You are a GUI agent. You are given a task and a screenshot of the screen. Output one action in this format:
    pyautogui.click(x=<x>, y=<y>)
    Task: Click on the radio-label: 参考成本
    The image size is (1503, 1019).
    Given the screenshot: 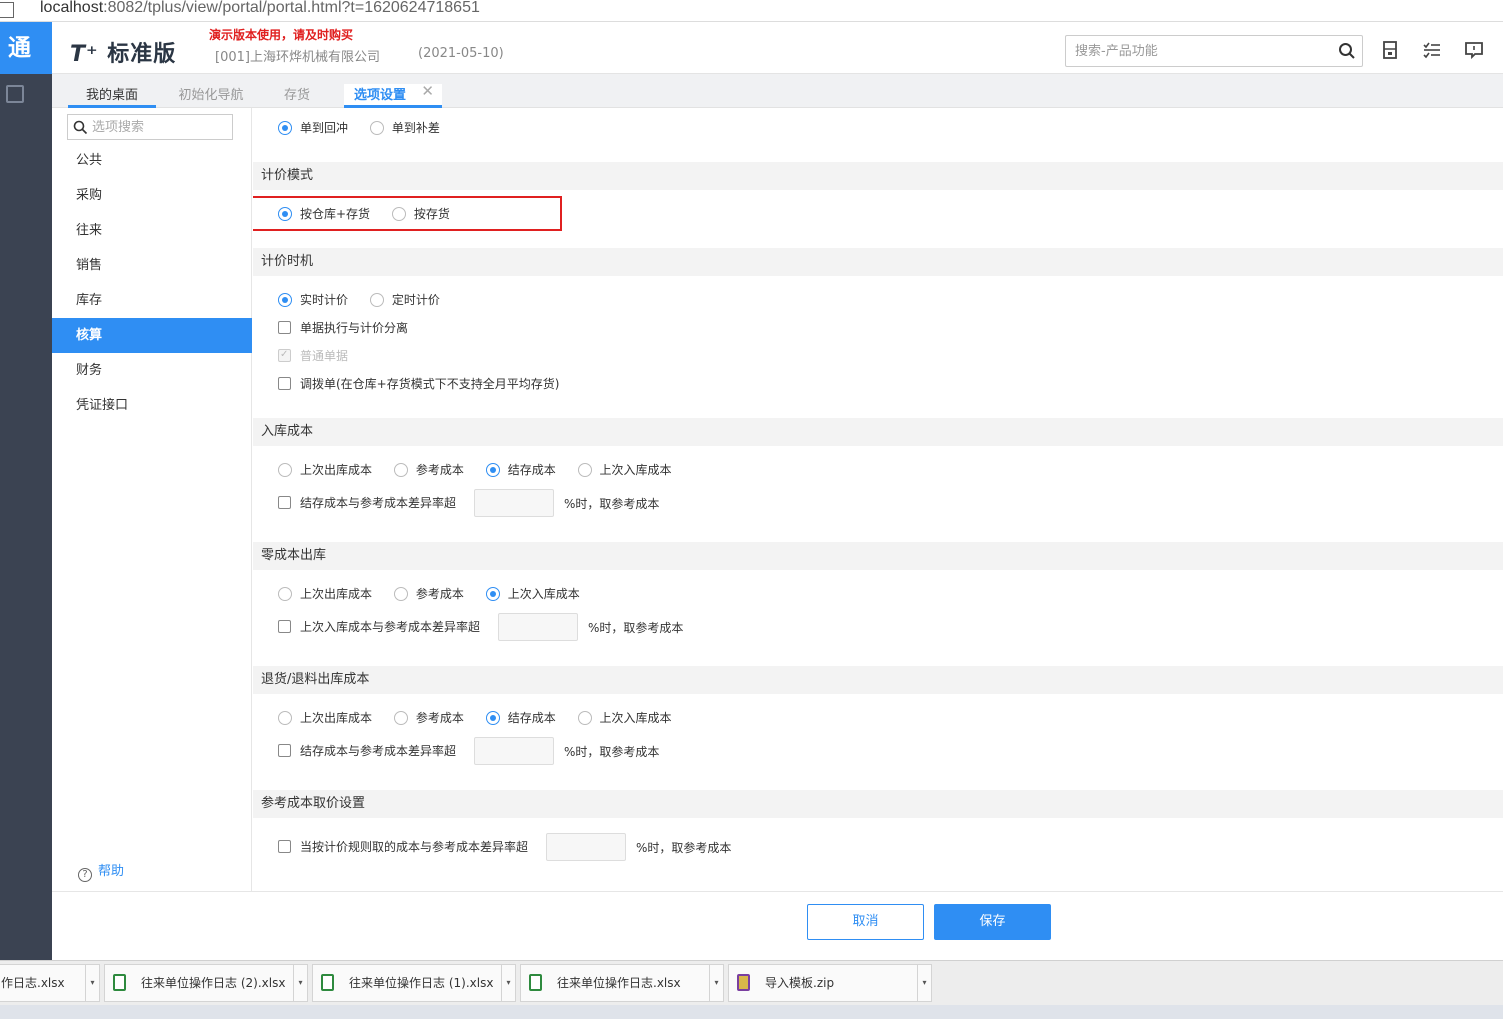 What is the action you would take?
    pyautogui.click(x=439, y=718)
    